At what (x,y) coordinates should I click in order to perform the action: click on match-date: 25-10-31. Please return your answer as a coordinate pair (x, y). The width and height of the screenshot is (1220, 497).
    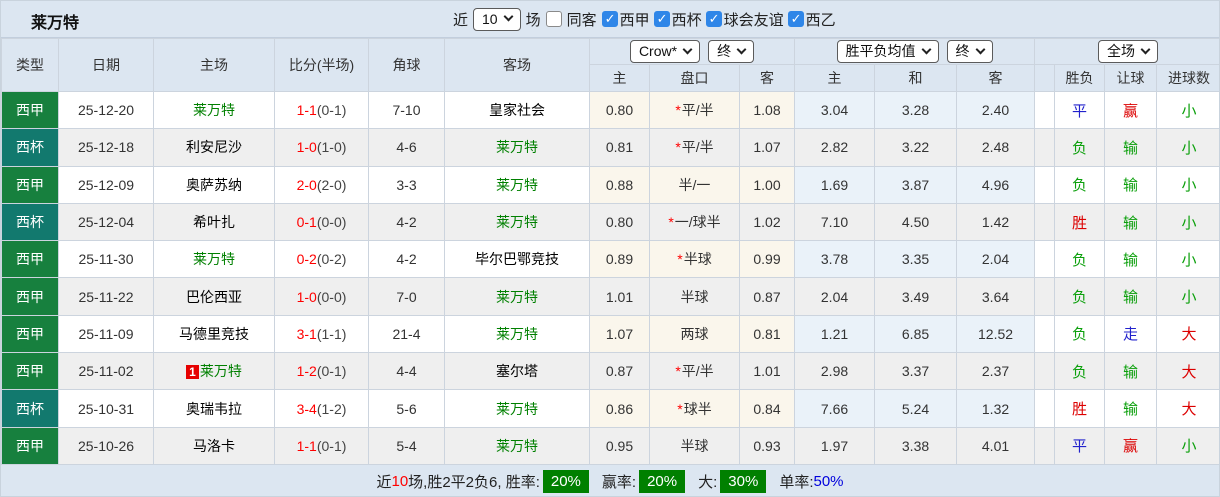
    Looking at the image, I should click on (106, 408).